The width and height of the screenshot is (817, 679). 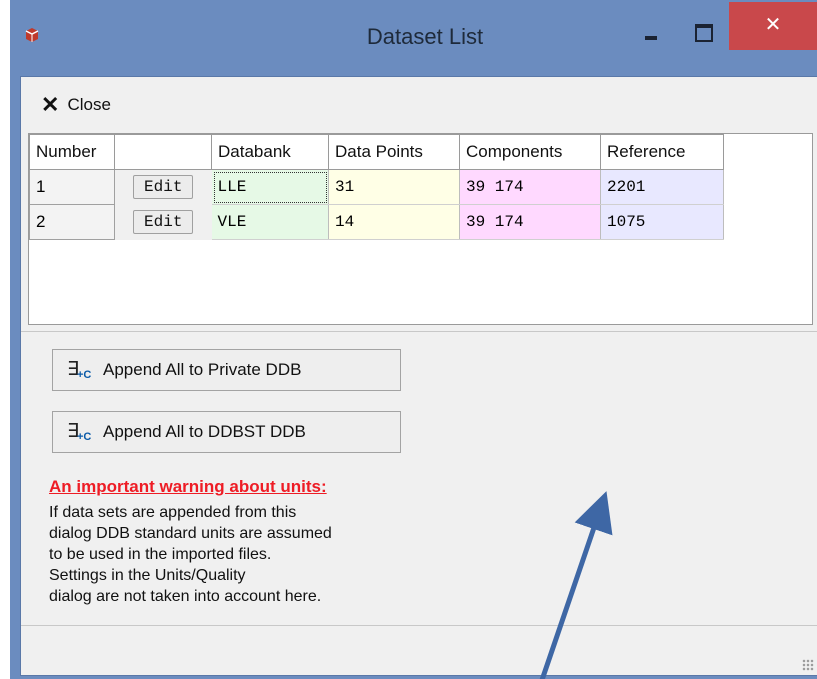 I want to click on arrow-line, so click(x=576, y=585).